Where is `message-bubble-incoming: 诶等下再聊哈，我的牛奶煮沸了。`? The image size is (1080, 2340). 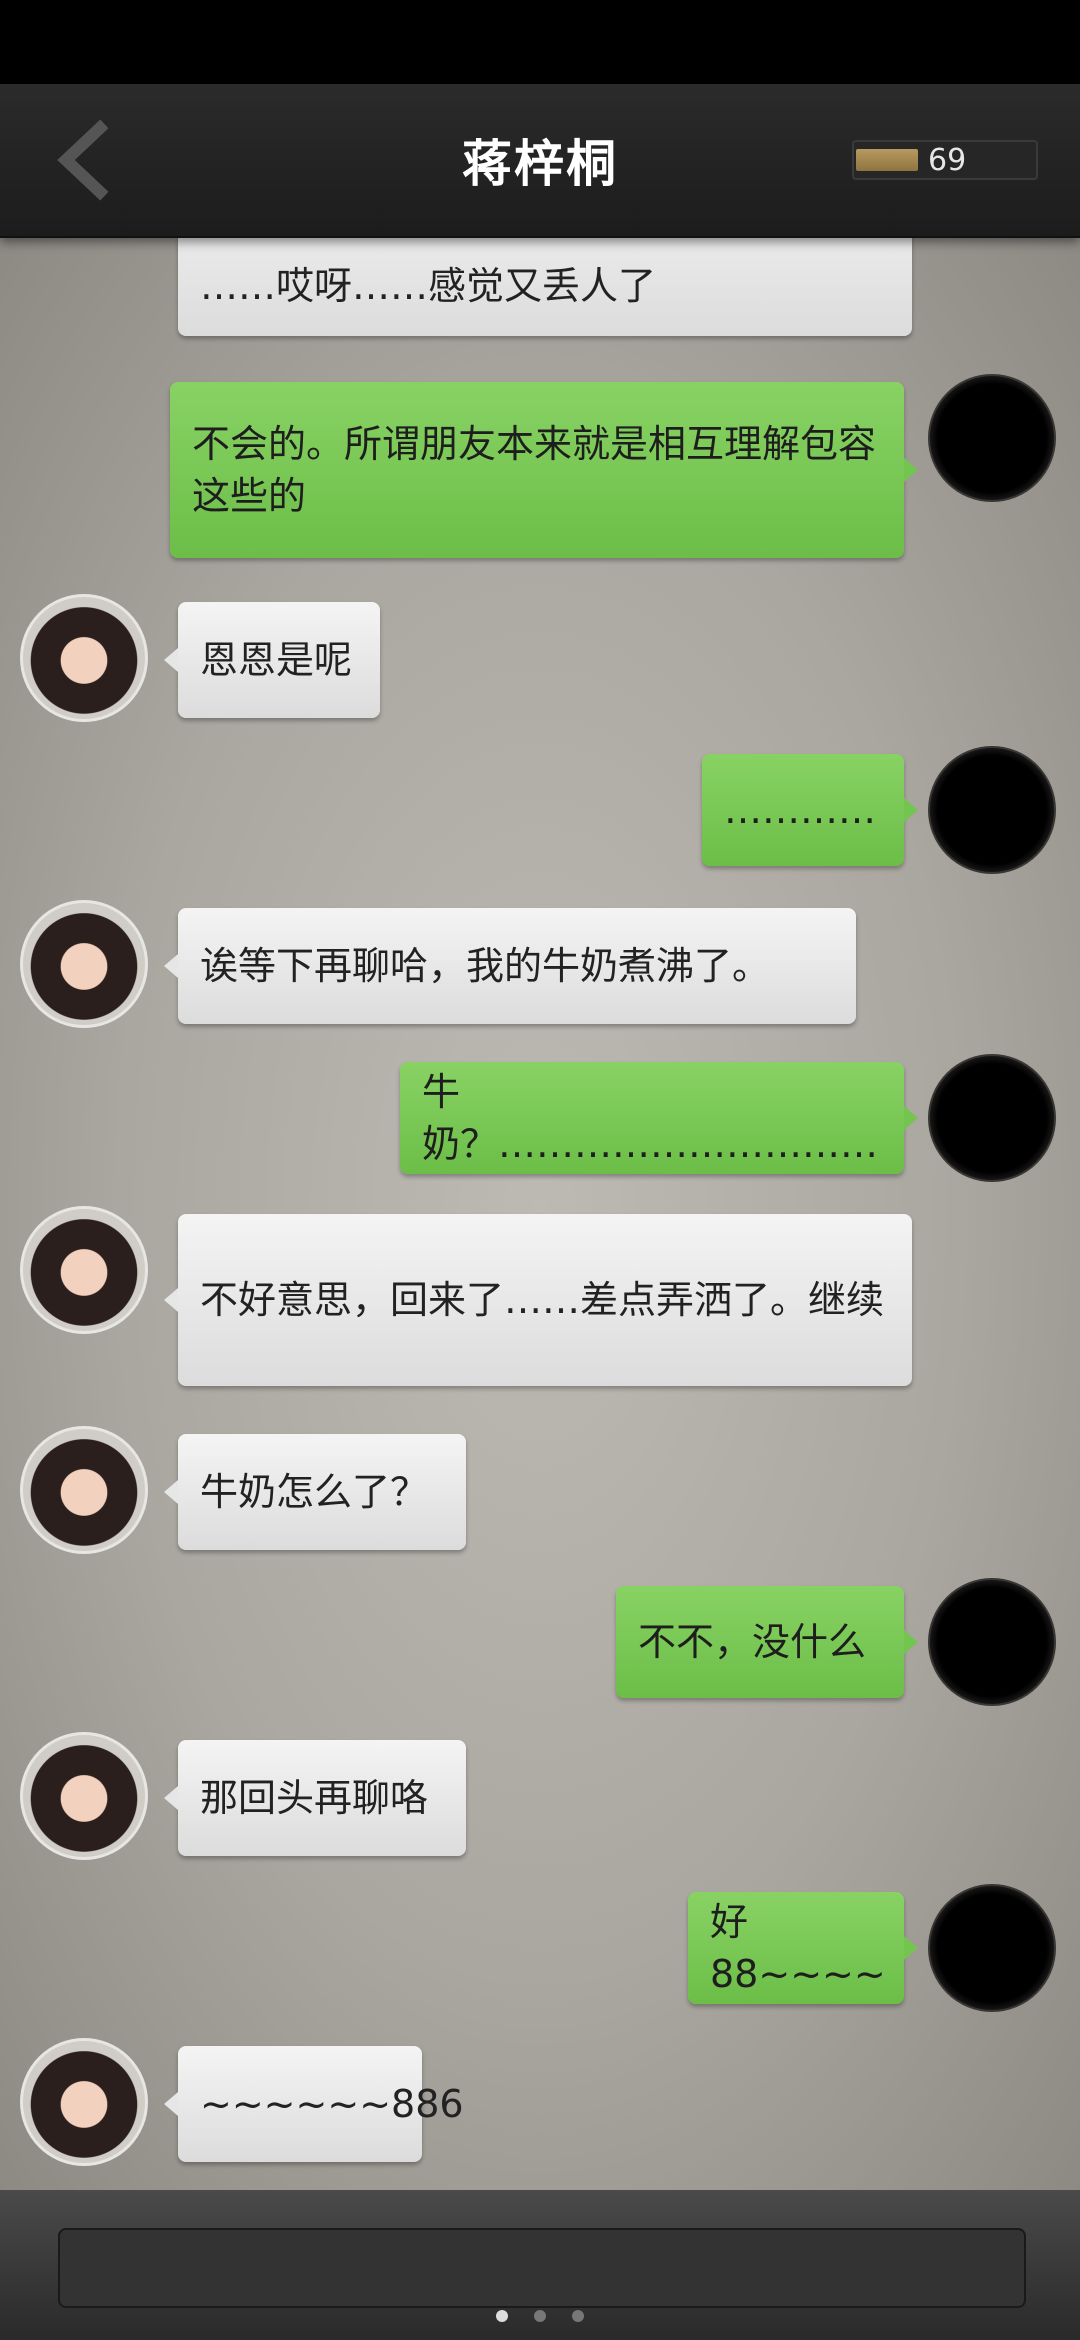 message-bubble-incoming: 诶等下再聊哈，我的牛奶煮沸了。 is located at coordinates (510, 966).